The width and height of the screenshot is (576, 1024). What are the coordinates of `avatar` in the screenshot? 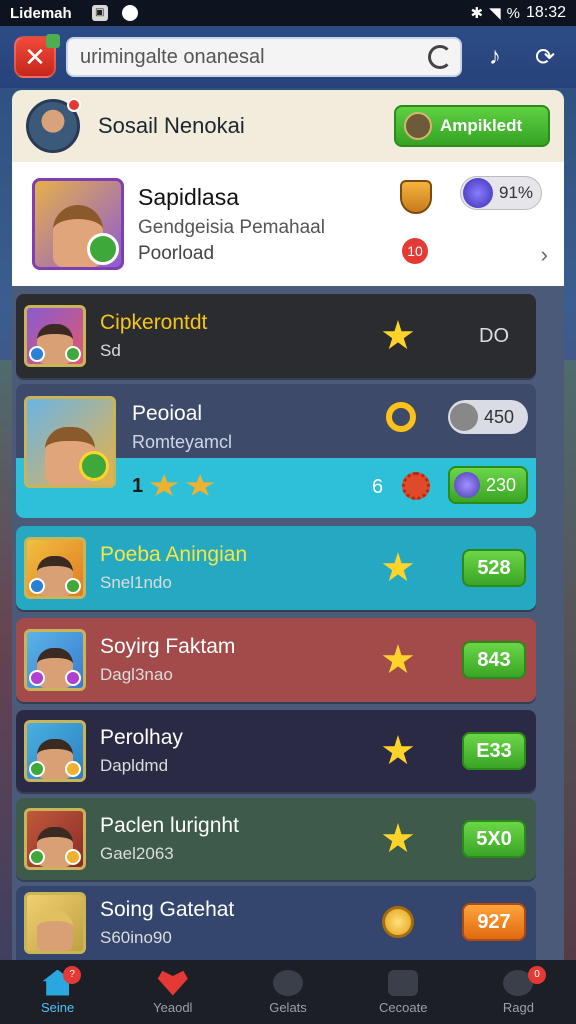 It's located at (53, 125).